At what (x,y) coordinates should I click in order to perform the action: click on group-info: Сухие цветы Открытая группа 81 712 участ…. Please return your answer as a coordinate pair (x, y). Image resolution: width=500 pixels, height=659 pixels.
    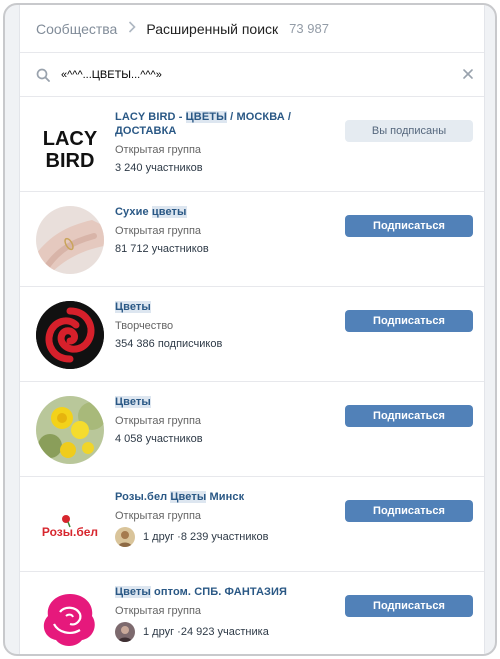
    Looking at the image, I should click on (225, 230).